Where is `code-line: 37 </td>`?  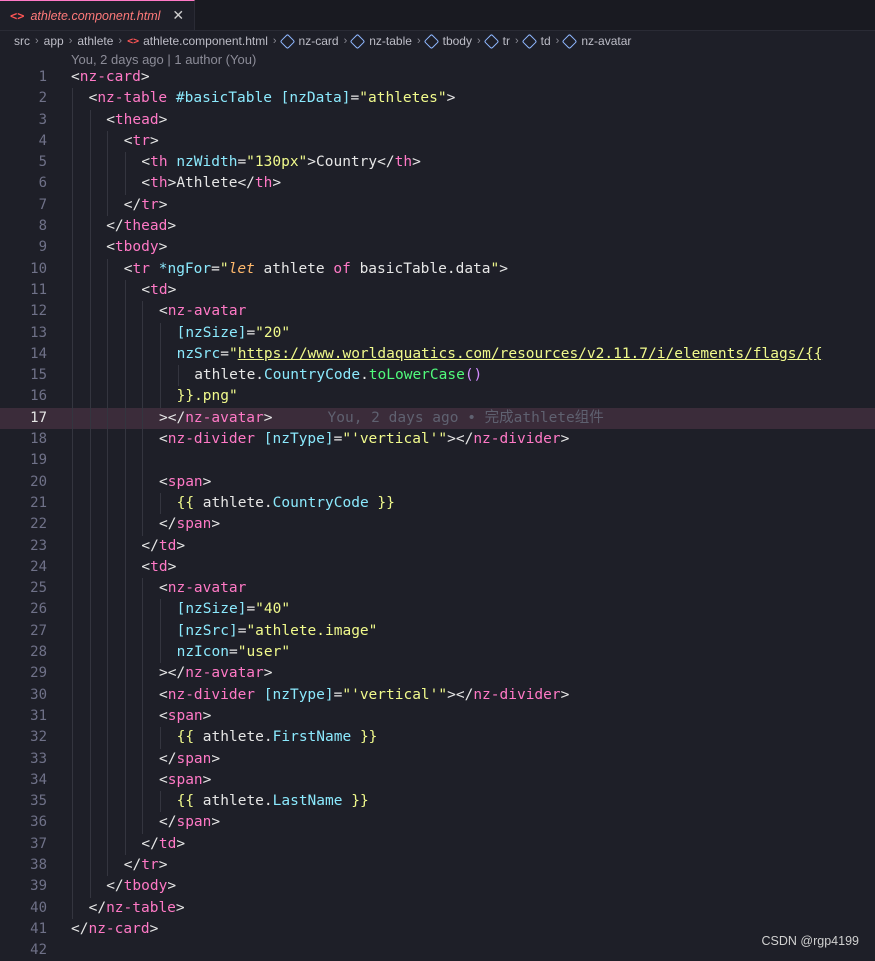
code-line: 37 </td> is located at coordinates (437, 844).